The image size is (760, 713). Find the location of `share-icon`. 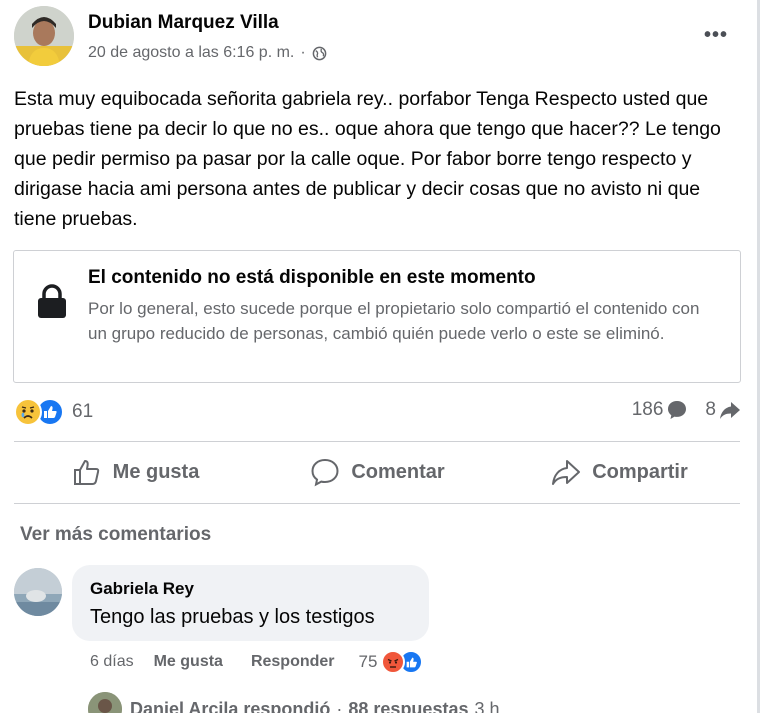

share-icon is located at coordinates (566, 472).